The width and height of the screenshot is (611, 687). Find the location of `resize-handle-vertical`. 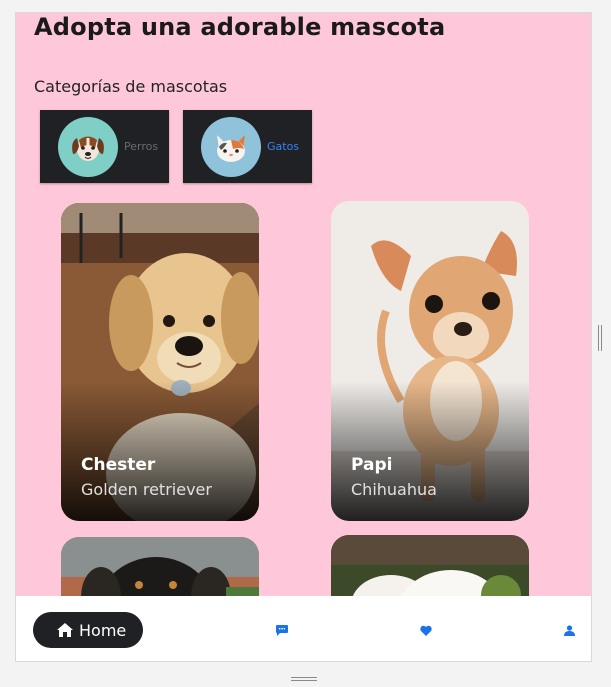

resize-handle-vertical is located at coordinates (600, 338).